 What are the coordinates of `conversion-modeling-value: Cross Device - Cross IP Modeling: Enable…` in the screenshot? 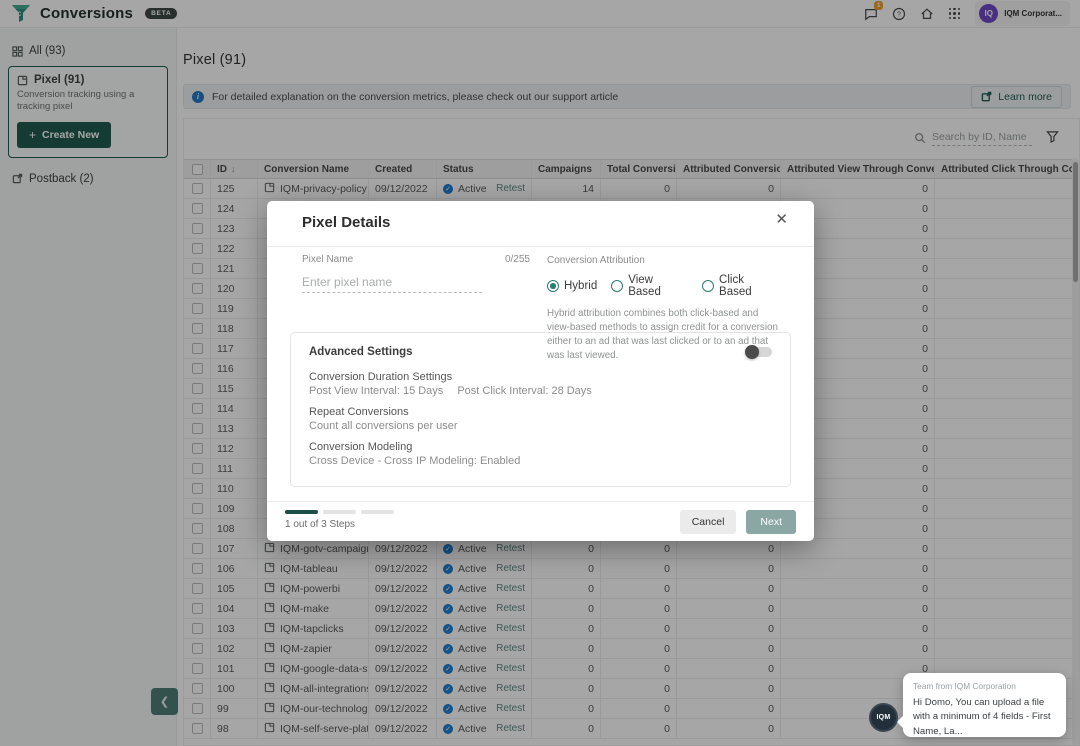 It's located at (415, 461).